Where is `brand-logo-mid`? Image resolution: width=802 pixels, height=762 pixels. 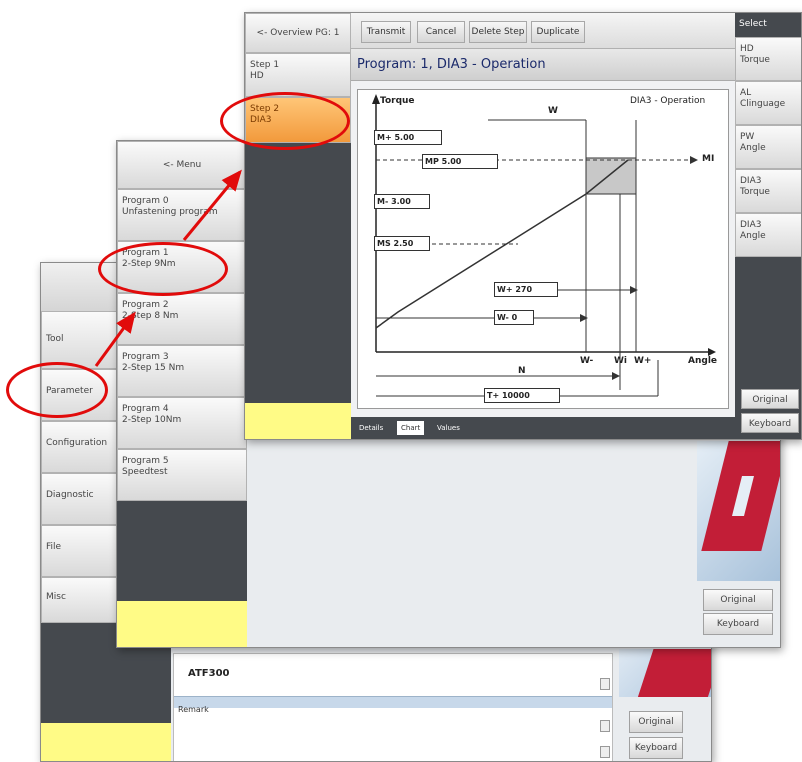 brand-logo-mid is located at coordinates (738, 511).